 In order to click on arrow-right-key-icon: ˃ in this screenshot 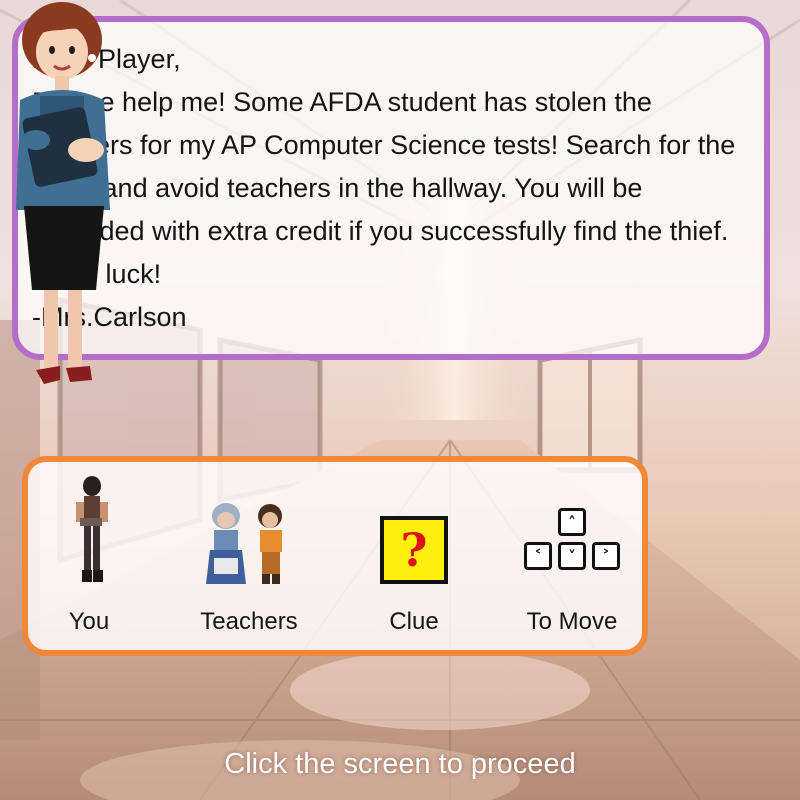, I will do `click(606, 556)`.